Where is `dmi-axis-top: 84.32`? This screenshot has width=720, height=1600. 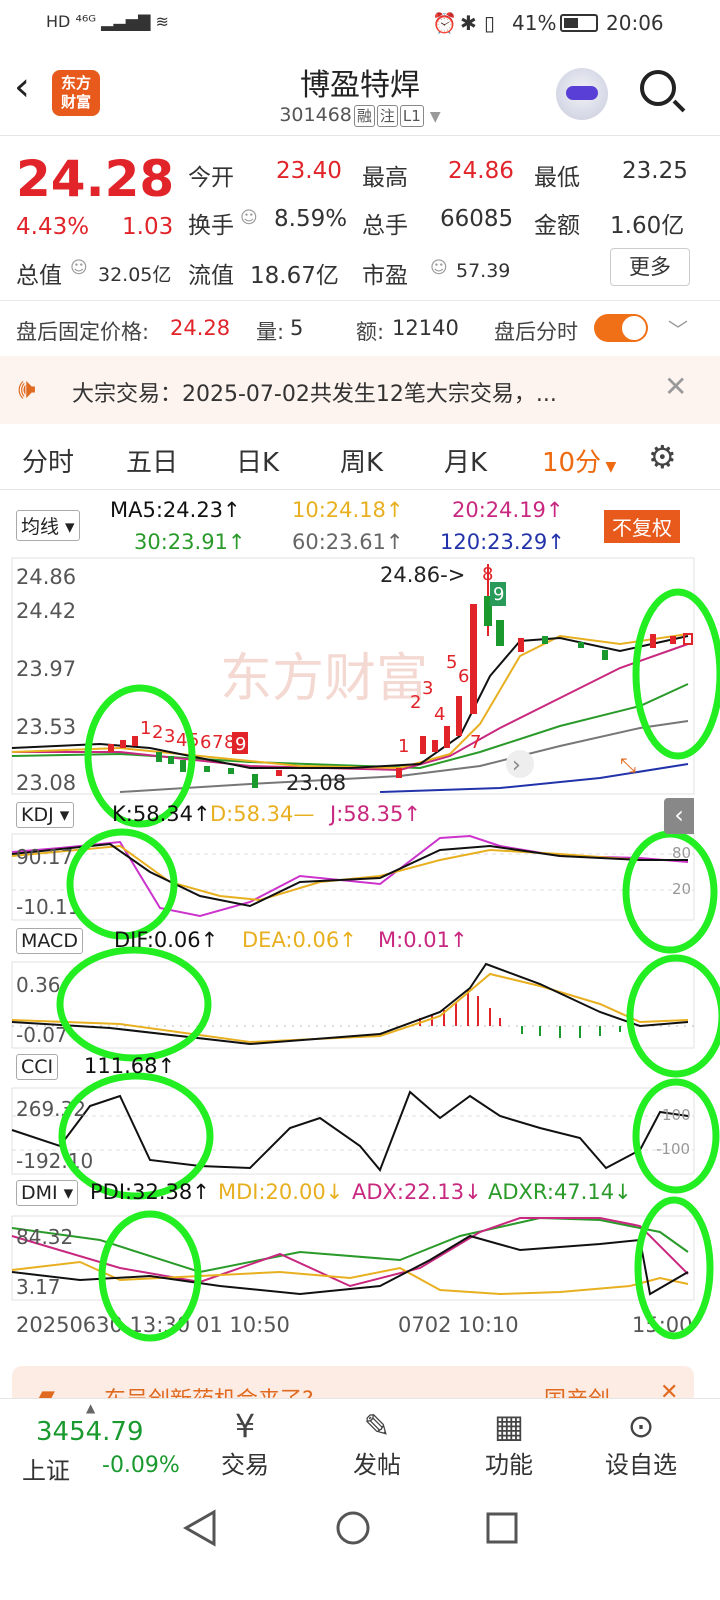
dmi-axis-top: 84.32 is located at coordinates (44, 1237).